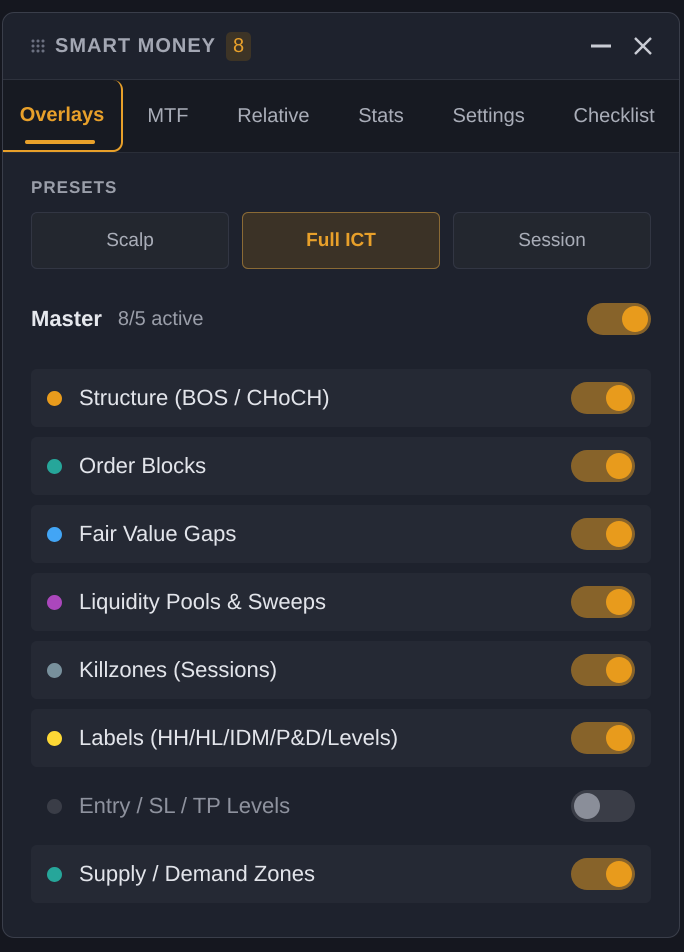  What do you see at coordinates (489, 116) in the screenshot?
I see `tab: Settings` at bounding box center [489, 116].